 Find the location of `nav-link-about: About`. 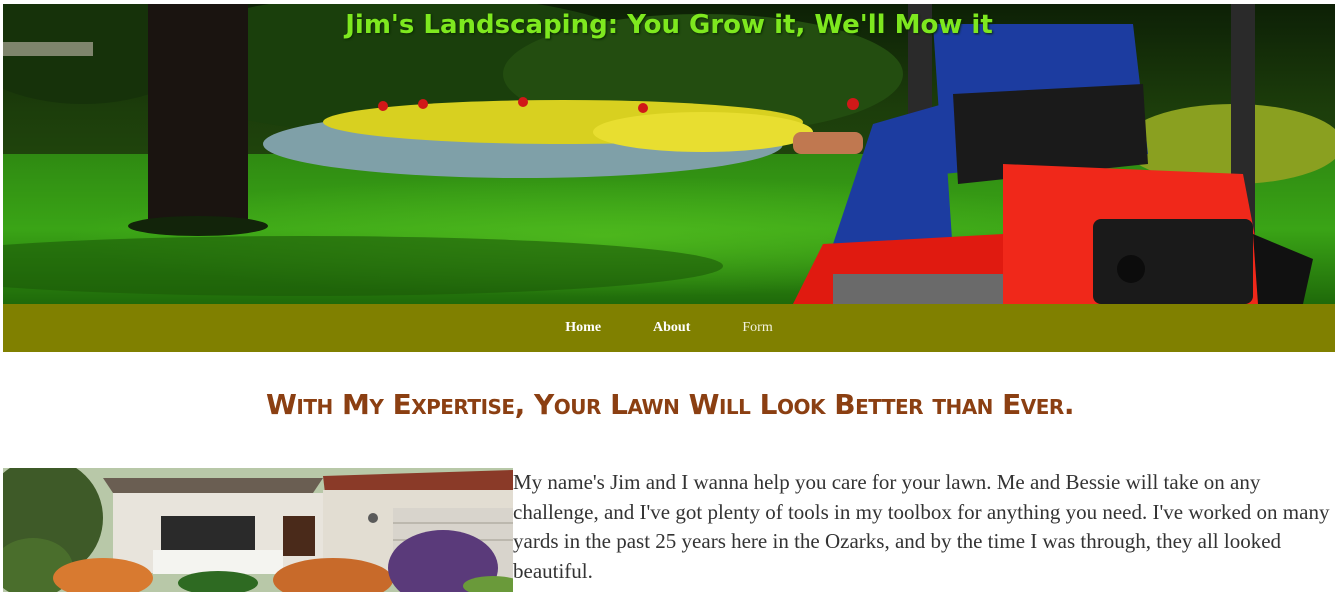

nav-link-about: About is located at coordinates (671, 328).